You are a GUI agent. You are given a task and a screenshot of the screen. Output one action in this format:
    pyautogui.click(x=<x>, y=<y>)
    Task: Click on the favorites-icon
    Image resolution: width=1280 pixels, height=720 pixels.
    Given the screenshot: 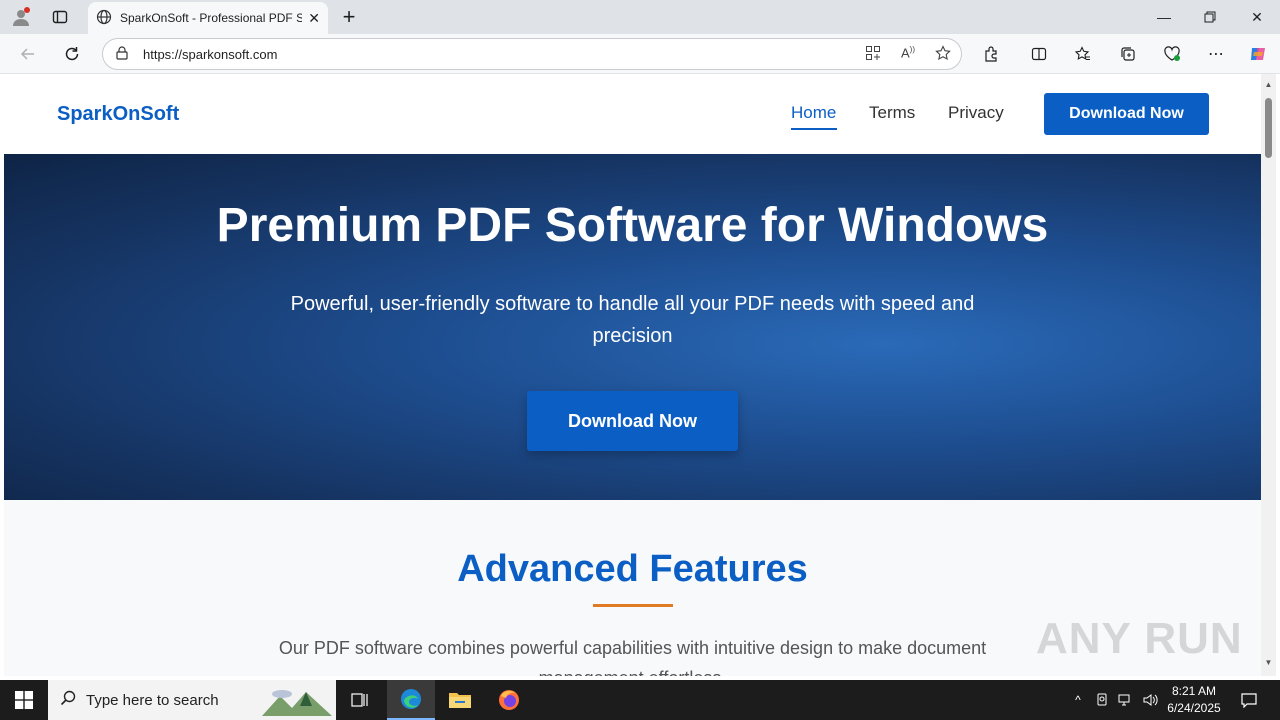 What is the action you would take?
    pyautogui.click(x=1083, y=54)
    